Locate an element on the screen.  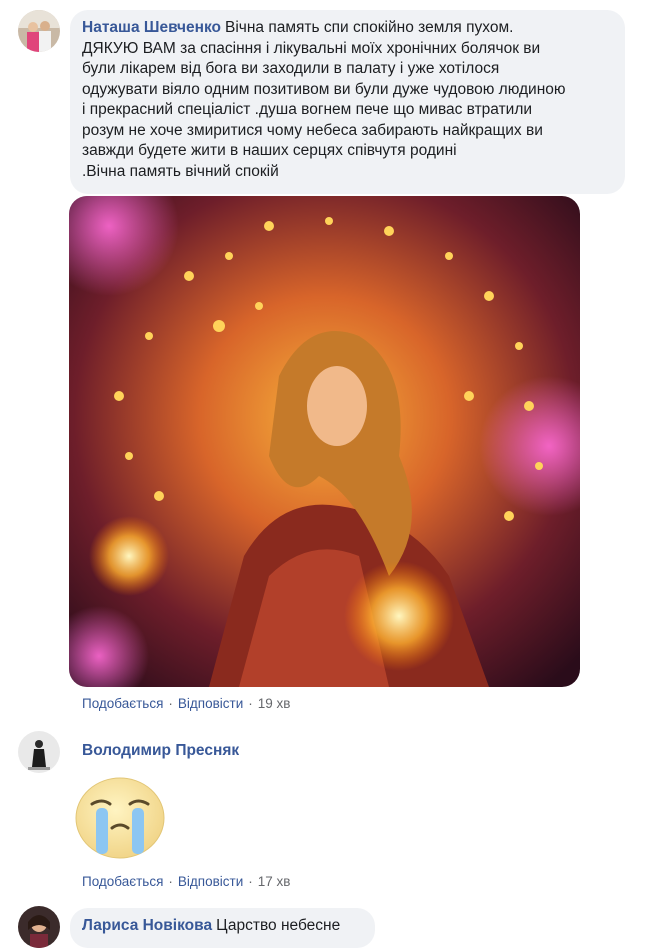
comment-text-line: .Вічна память вічний спокій is located at coordinates (180, 171).